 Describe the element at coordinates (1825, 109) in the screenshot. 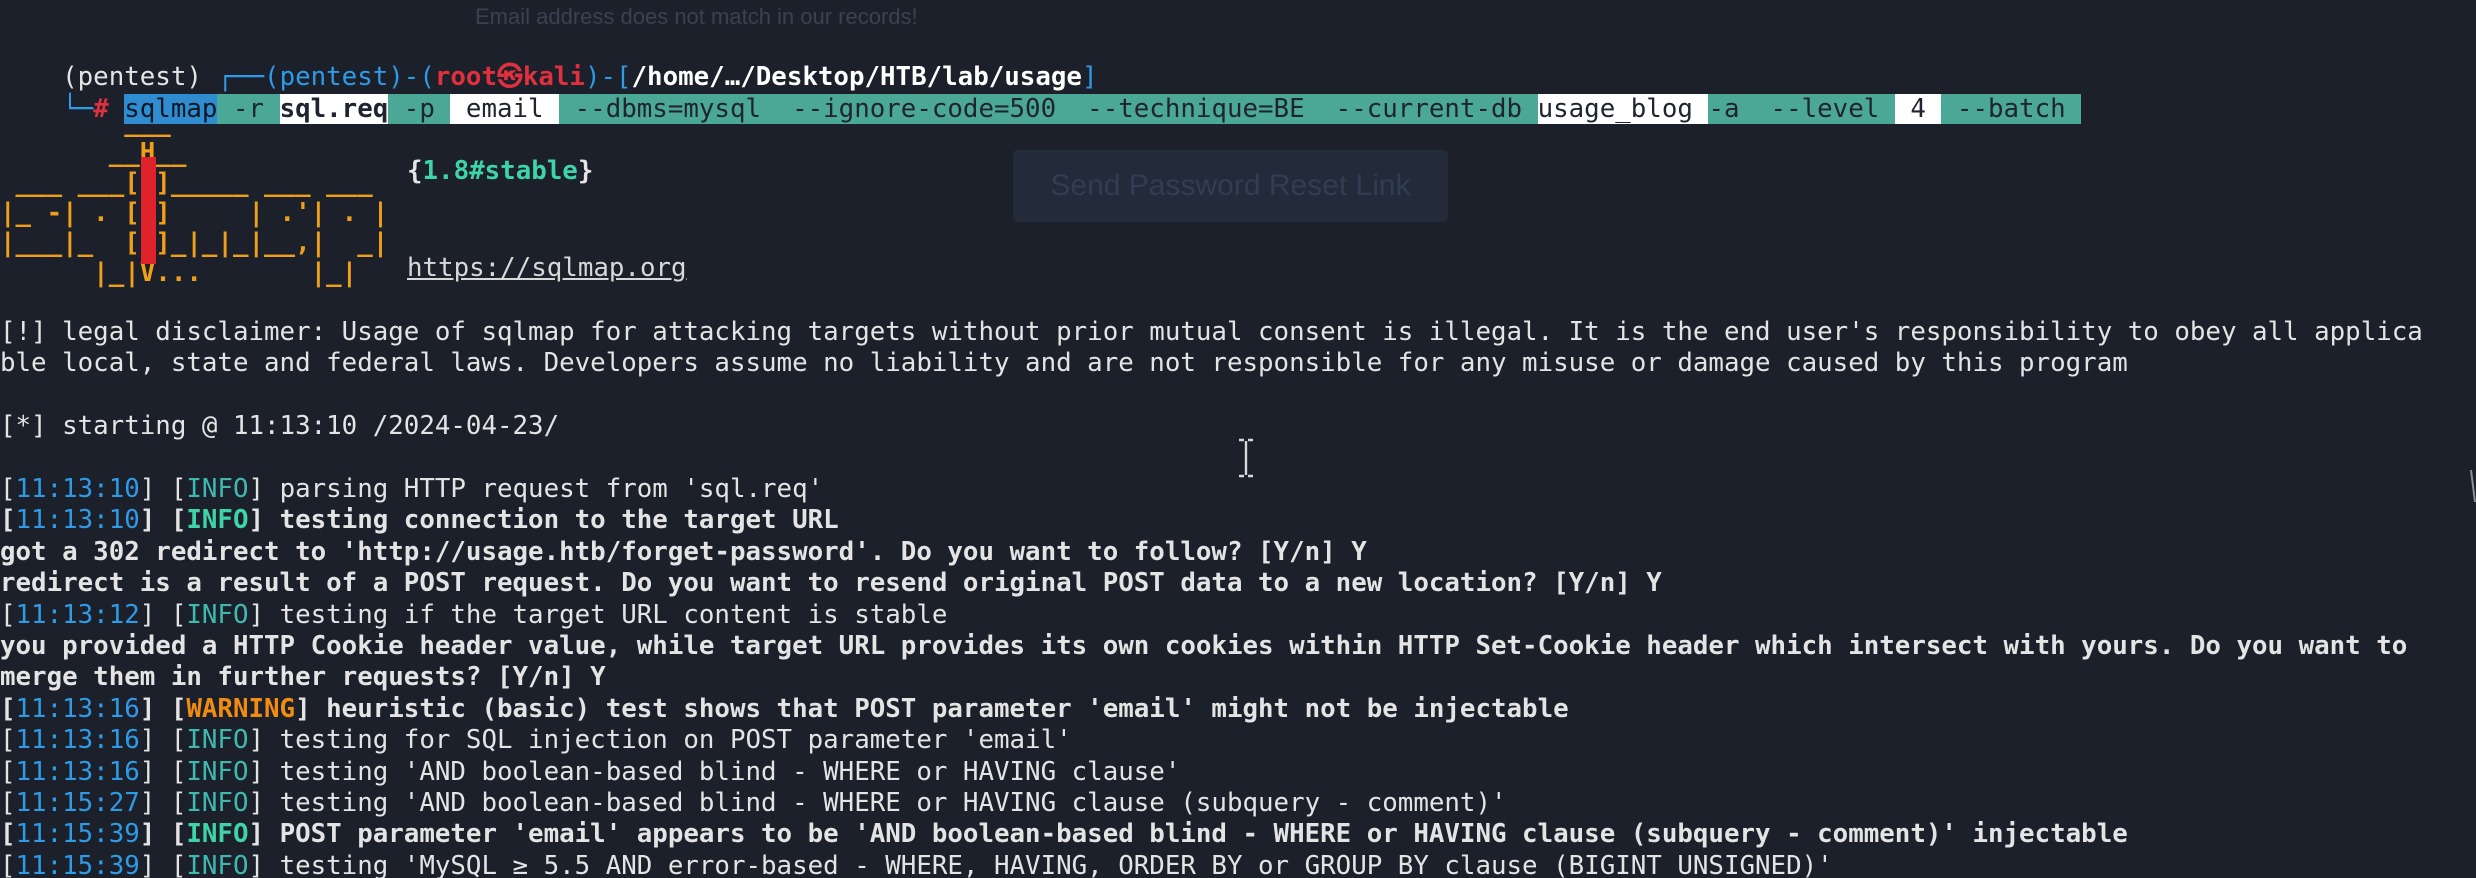

I see `command-segment: --level` at that location.